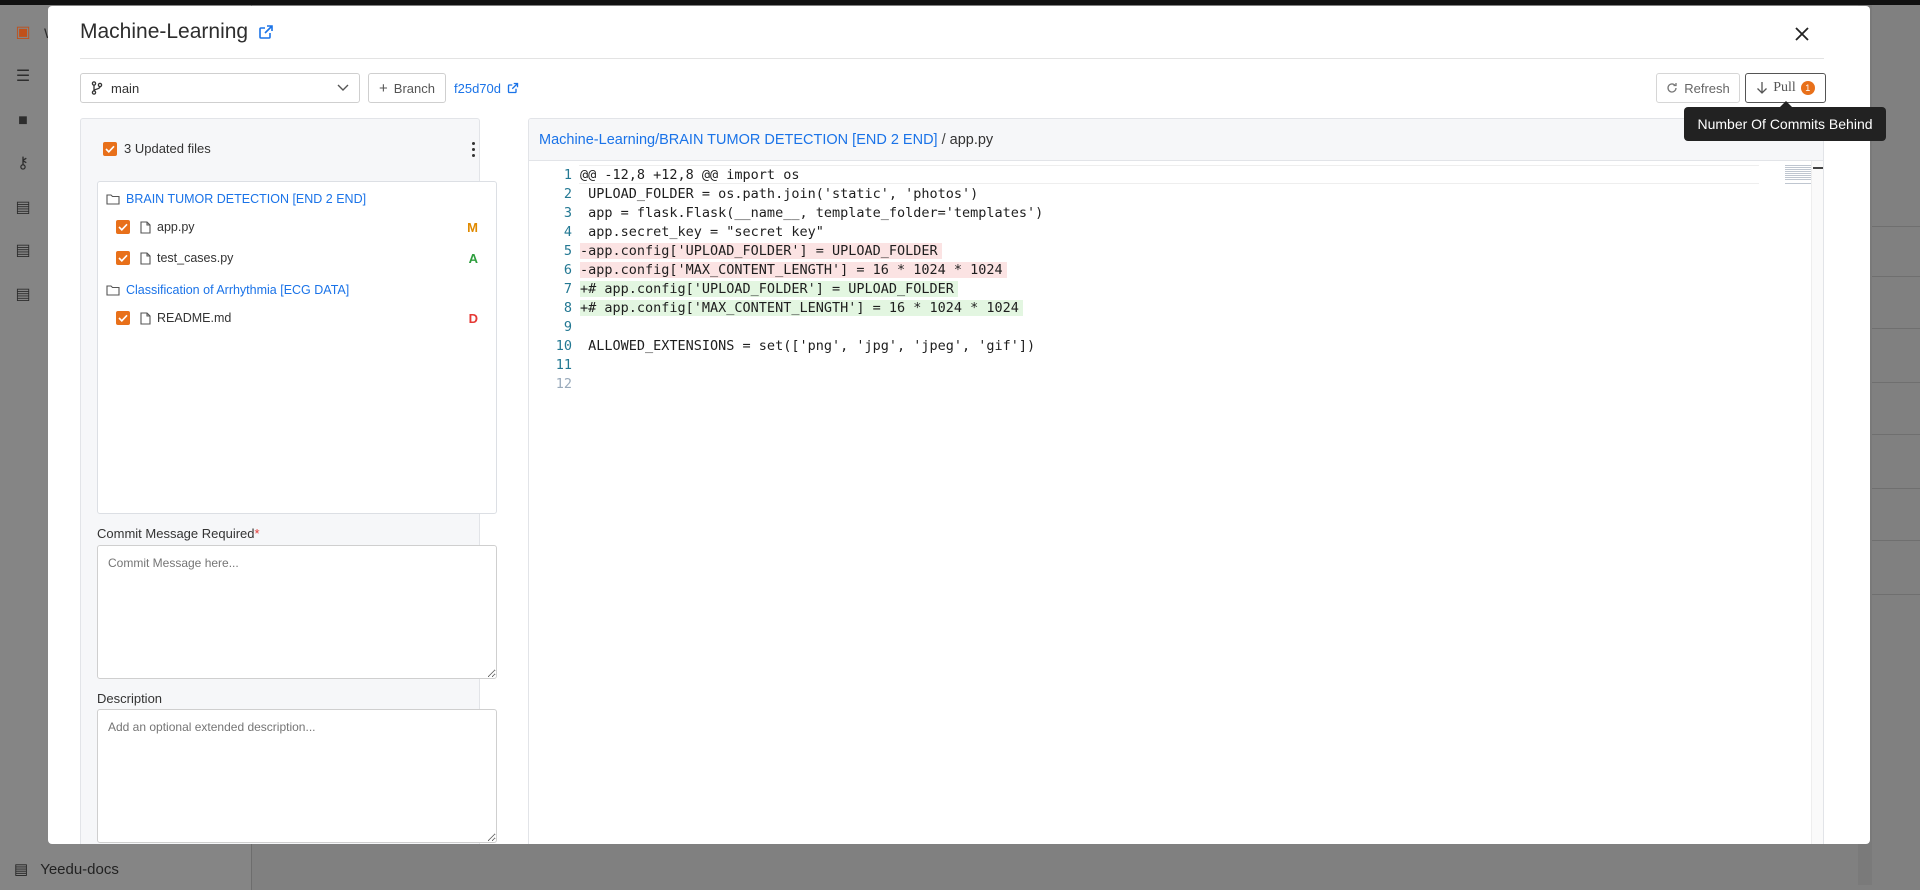  What do you see at coordinates (1129, 174) in the screenshot?
I see `diff-line: 1 @@ -12,8 +12,8 @@ import os` at bounding box center [1129, 174].